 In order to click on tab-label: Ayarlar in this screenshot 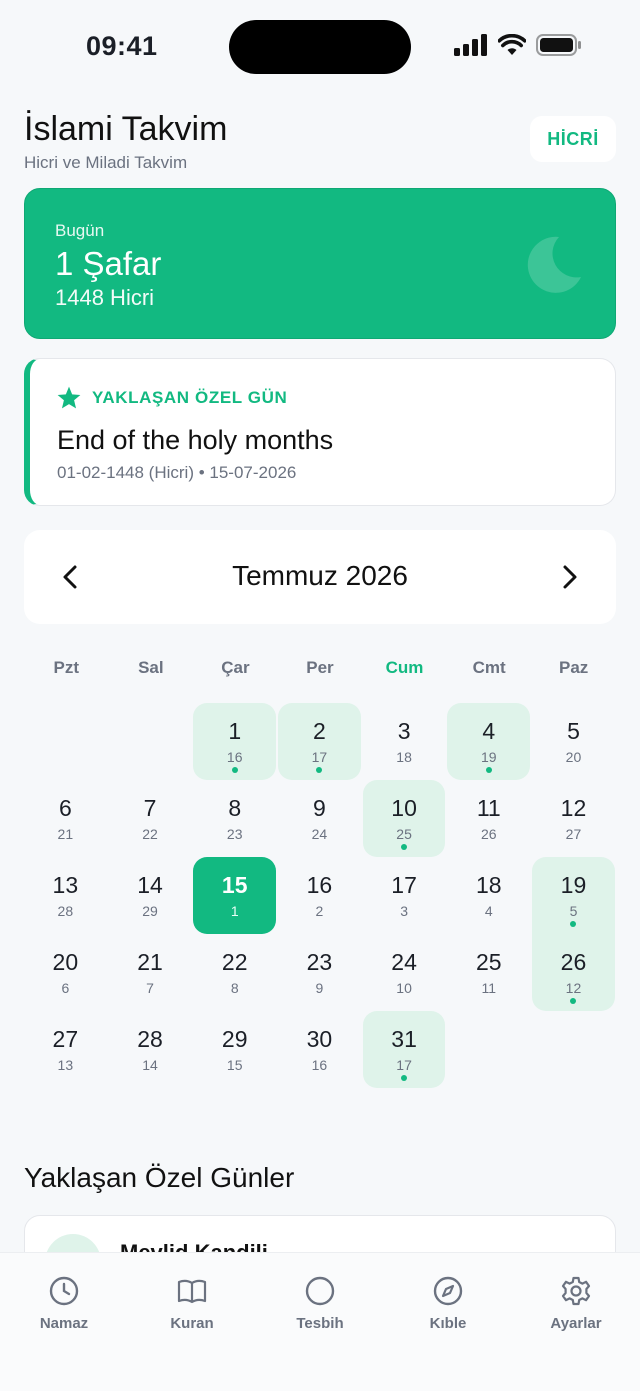, I will do `click(576, 1323)`.